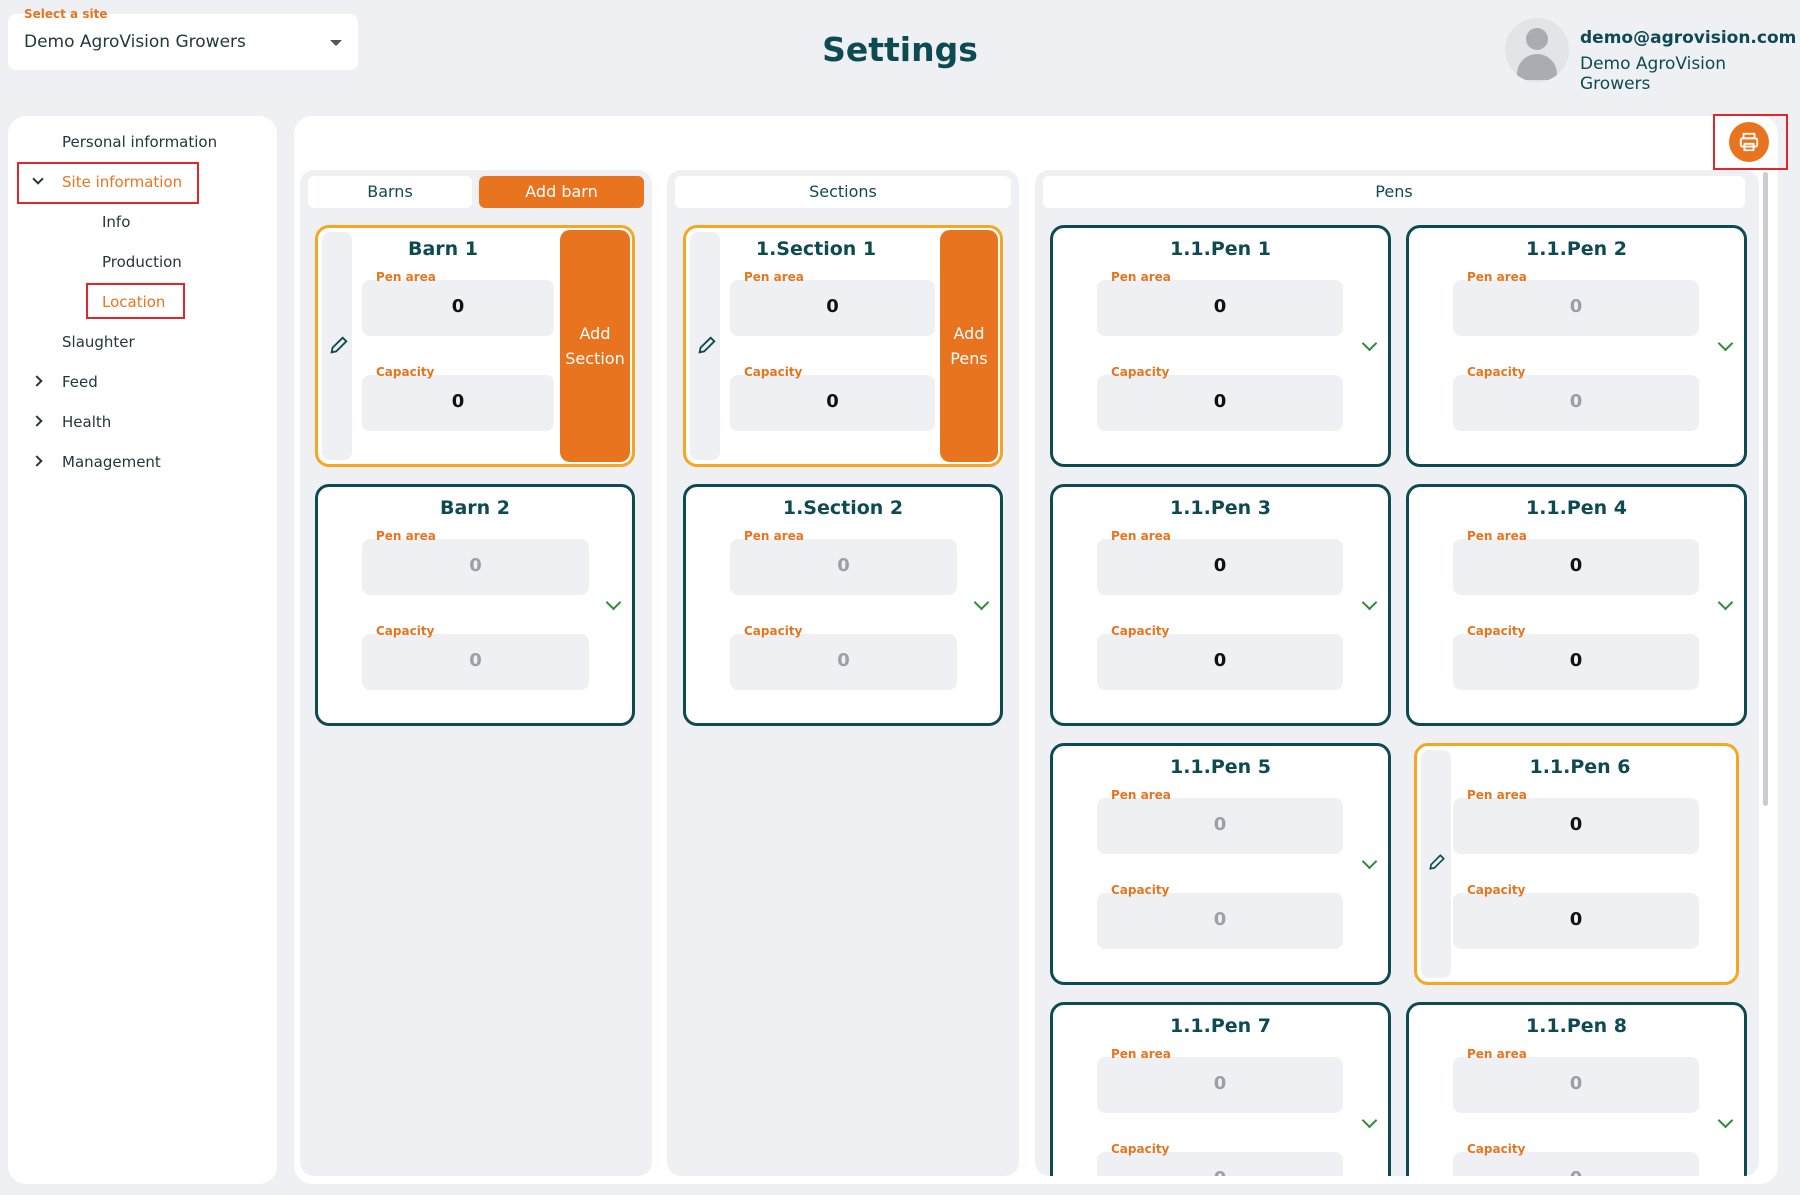 The height and width of the screenshot is (1195, 1800). I want to click on pen-card: 1.1.Pen 2 Pen area 0 Capacity 0, so click(1576, 346).